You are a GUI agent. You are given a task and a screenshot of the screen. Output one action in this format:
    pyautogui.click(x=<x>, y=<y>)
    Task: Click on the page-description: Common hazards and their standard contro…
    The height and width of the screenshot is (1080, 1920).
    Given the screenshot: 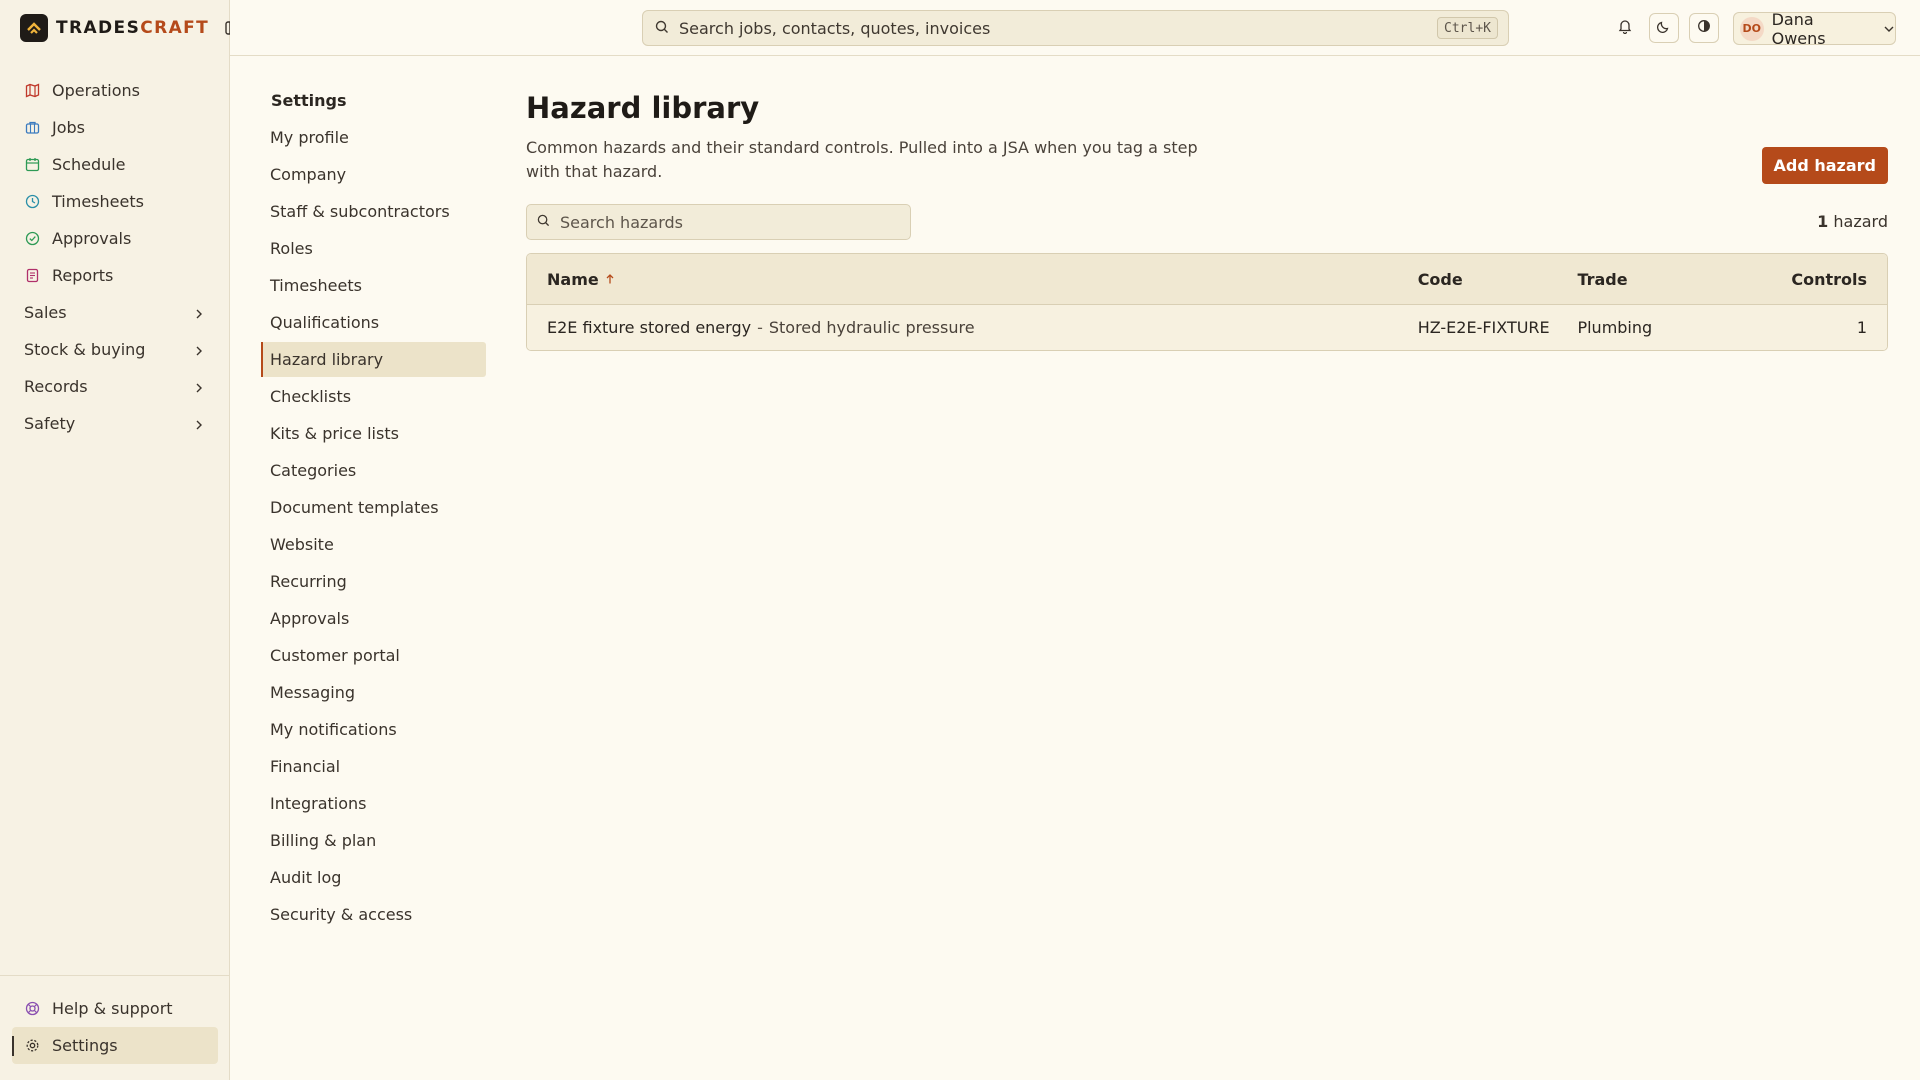 What is the action you would take?
    pyautogui.click(x=862, y=159)
    